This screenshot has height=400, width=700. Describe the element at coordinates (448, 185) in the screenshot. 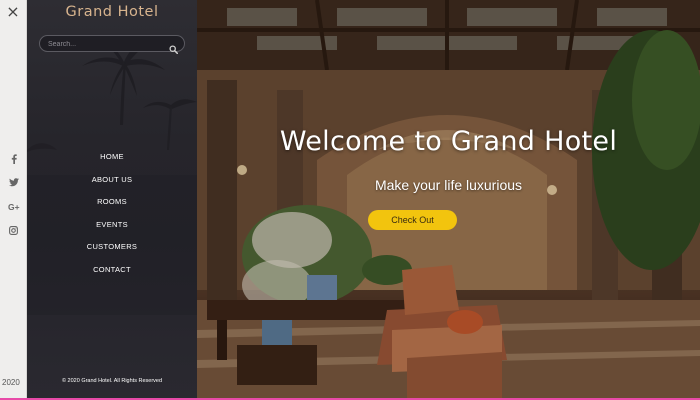

I see `hero-subtitle: Make your life luxurious` at that location.